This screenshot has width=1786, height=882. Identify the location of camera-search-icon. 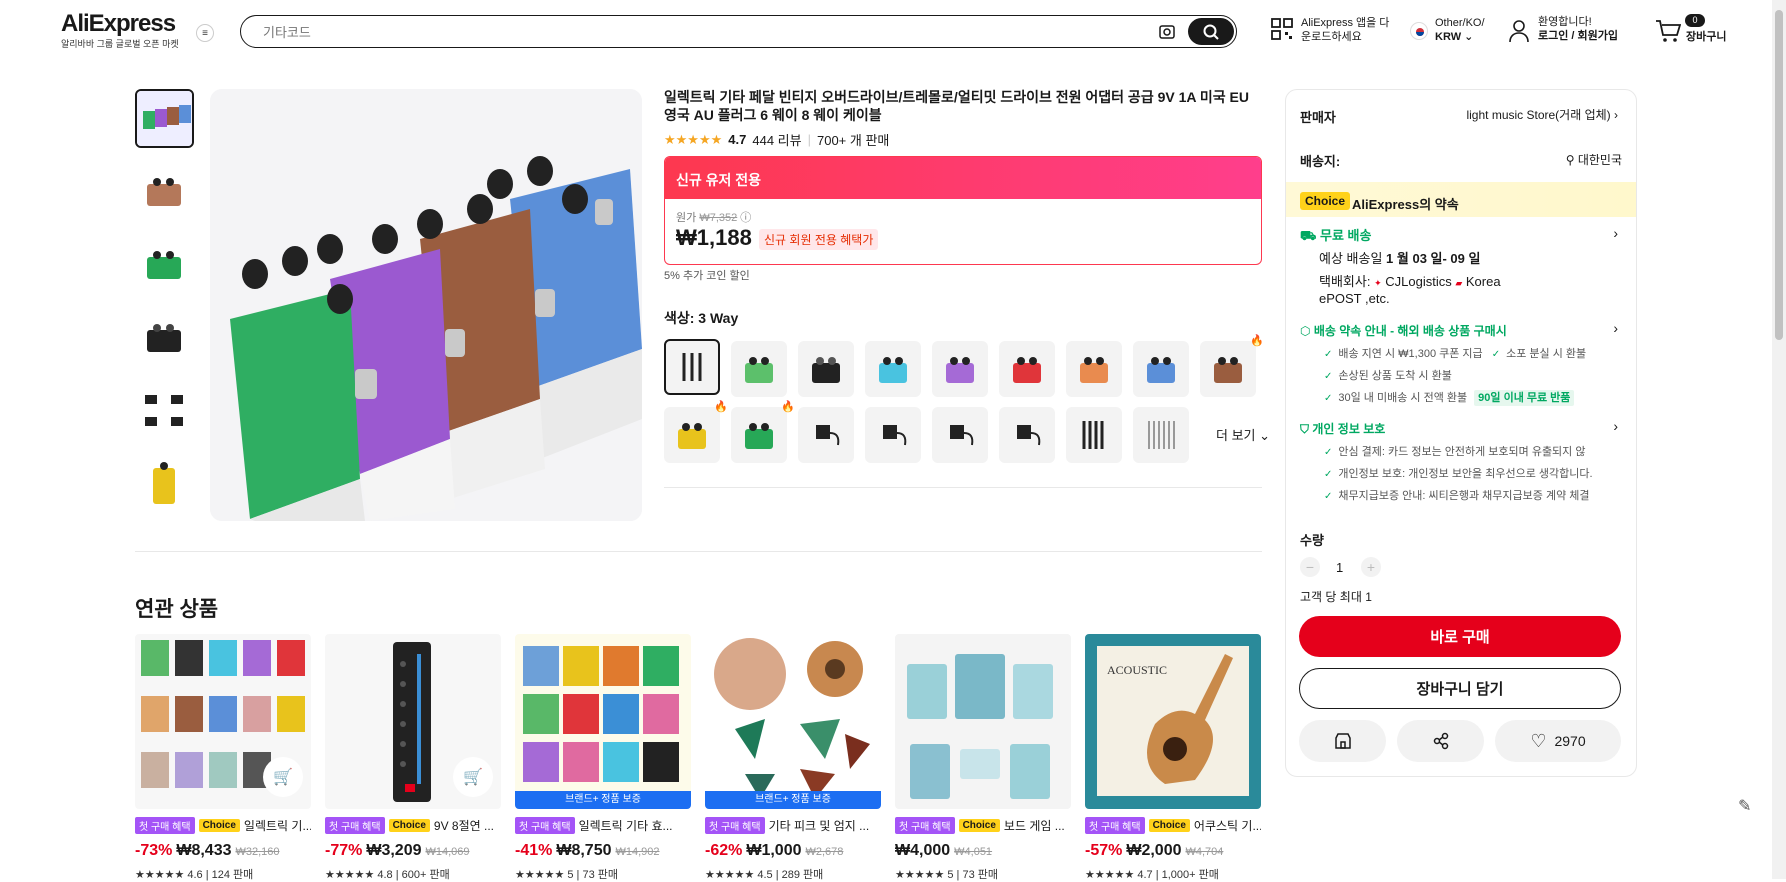
(1167, 32).